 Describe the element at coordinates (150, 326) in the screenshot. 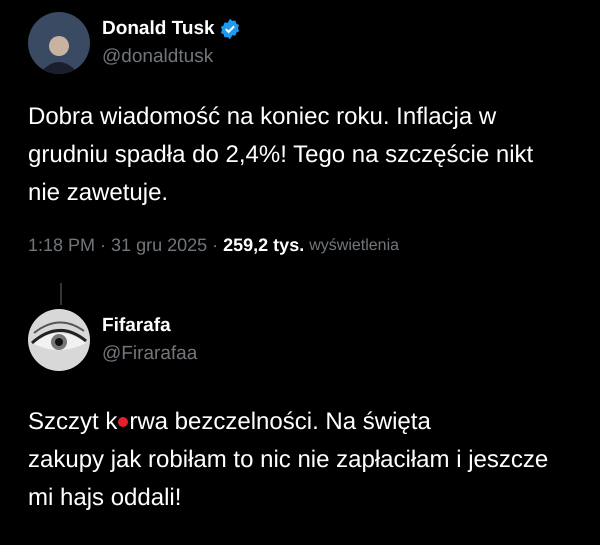

I see `author-name: Fifarafa` at that location.